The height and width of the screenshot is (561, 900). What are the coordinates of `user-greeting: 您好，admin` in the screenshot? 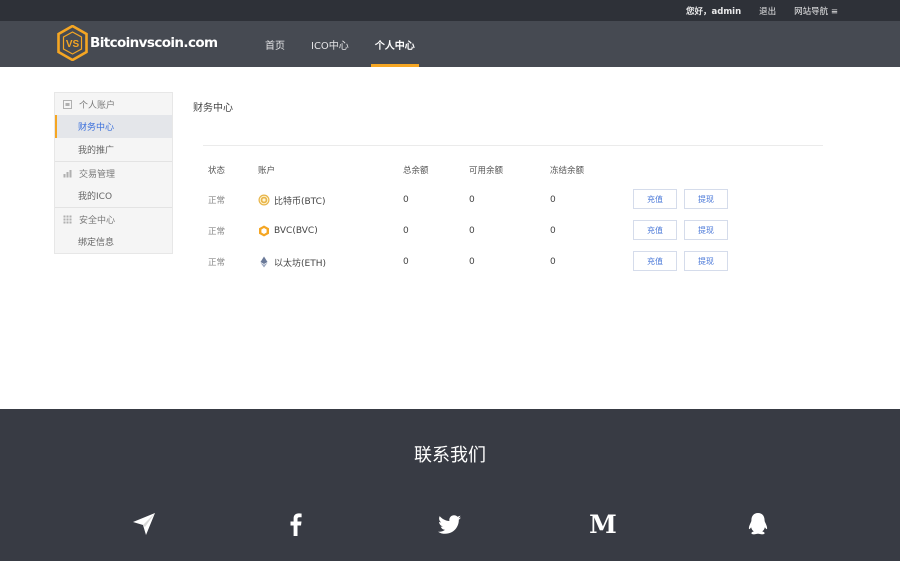 It's located at (713, 11).